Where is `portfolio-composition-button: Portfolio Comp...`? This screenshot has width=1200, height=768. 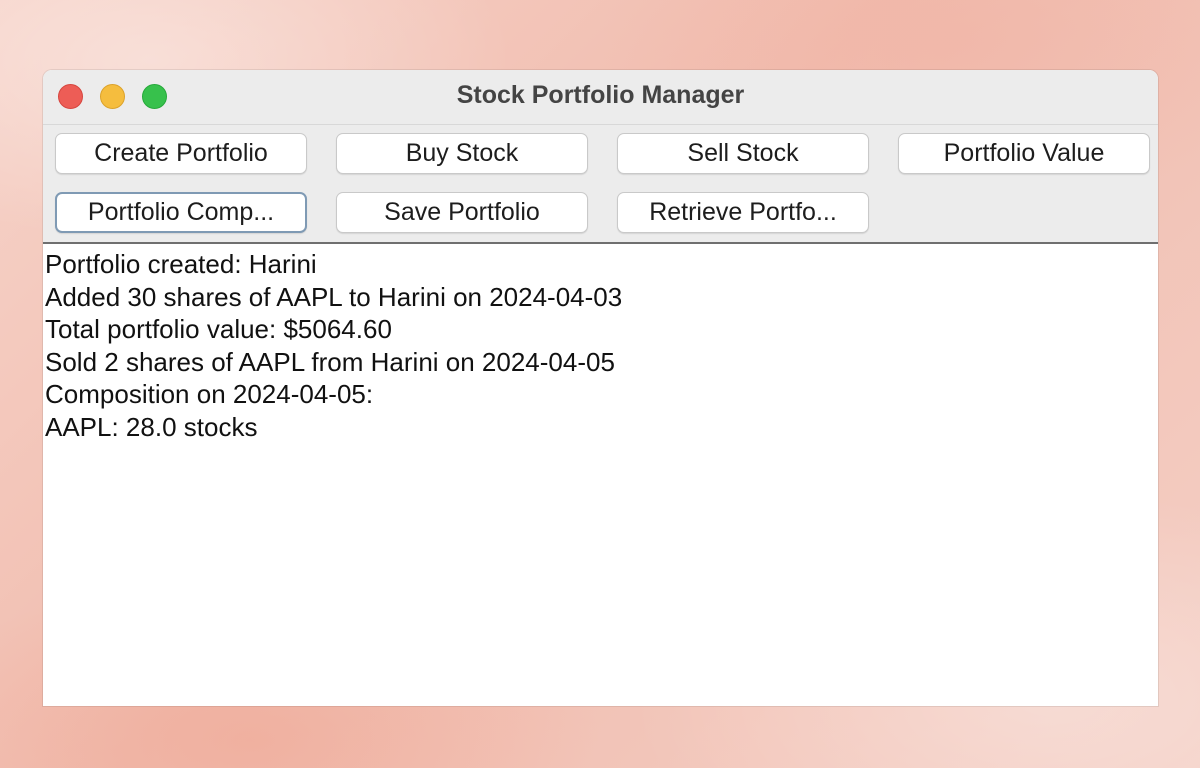 portfolio-composition-button: Portfolio Comp... is located at coordinates (181, 212).